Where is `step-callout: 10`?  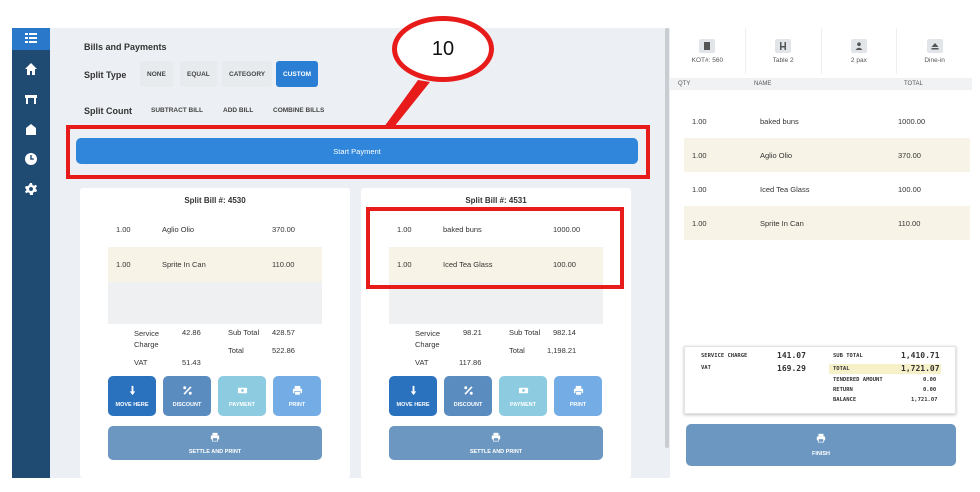
step-callout: 10 is located at coordinates (443, 49).